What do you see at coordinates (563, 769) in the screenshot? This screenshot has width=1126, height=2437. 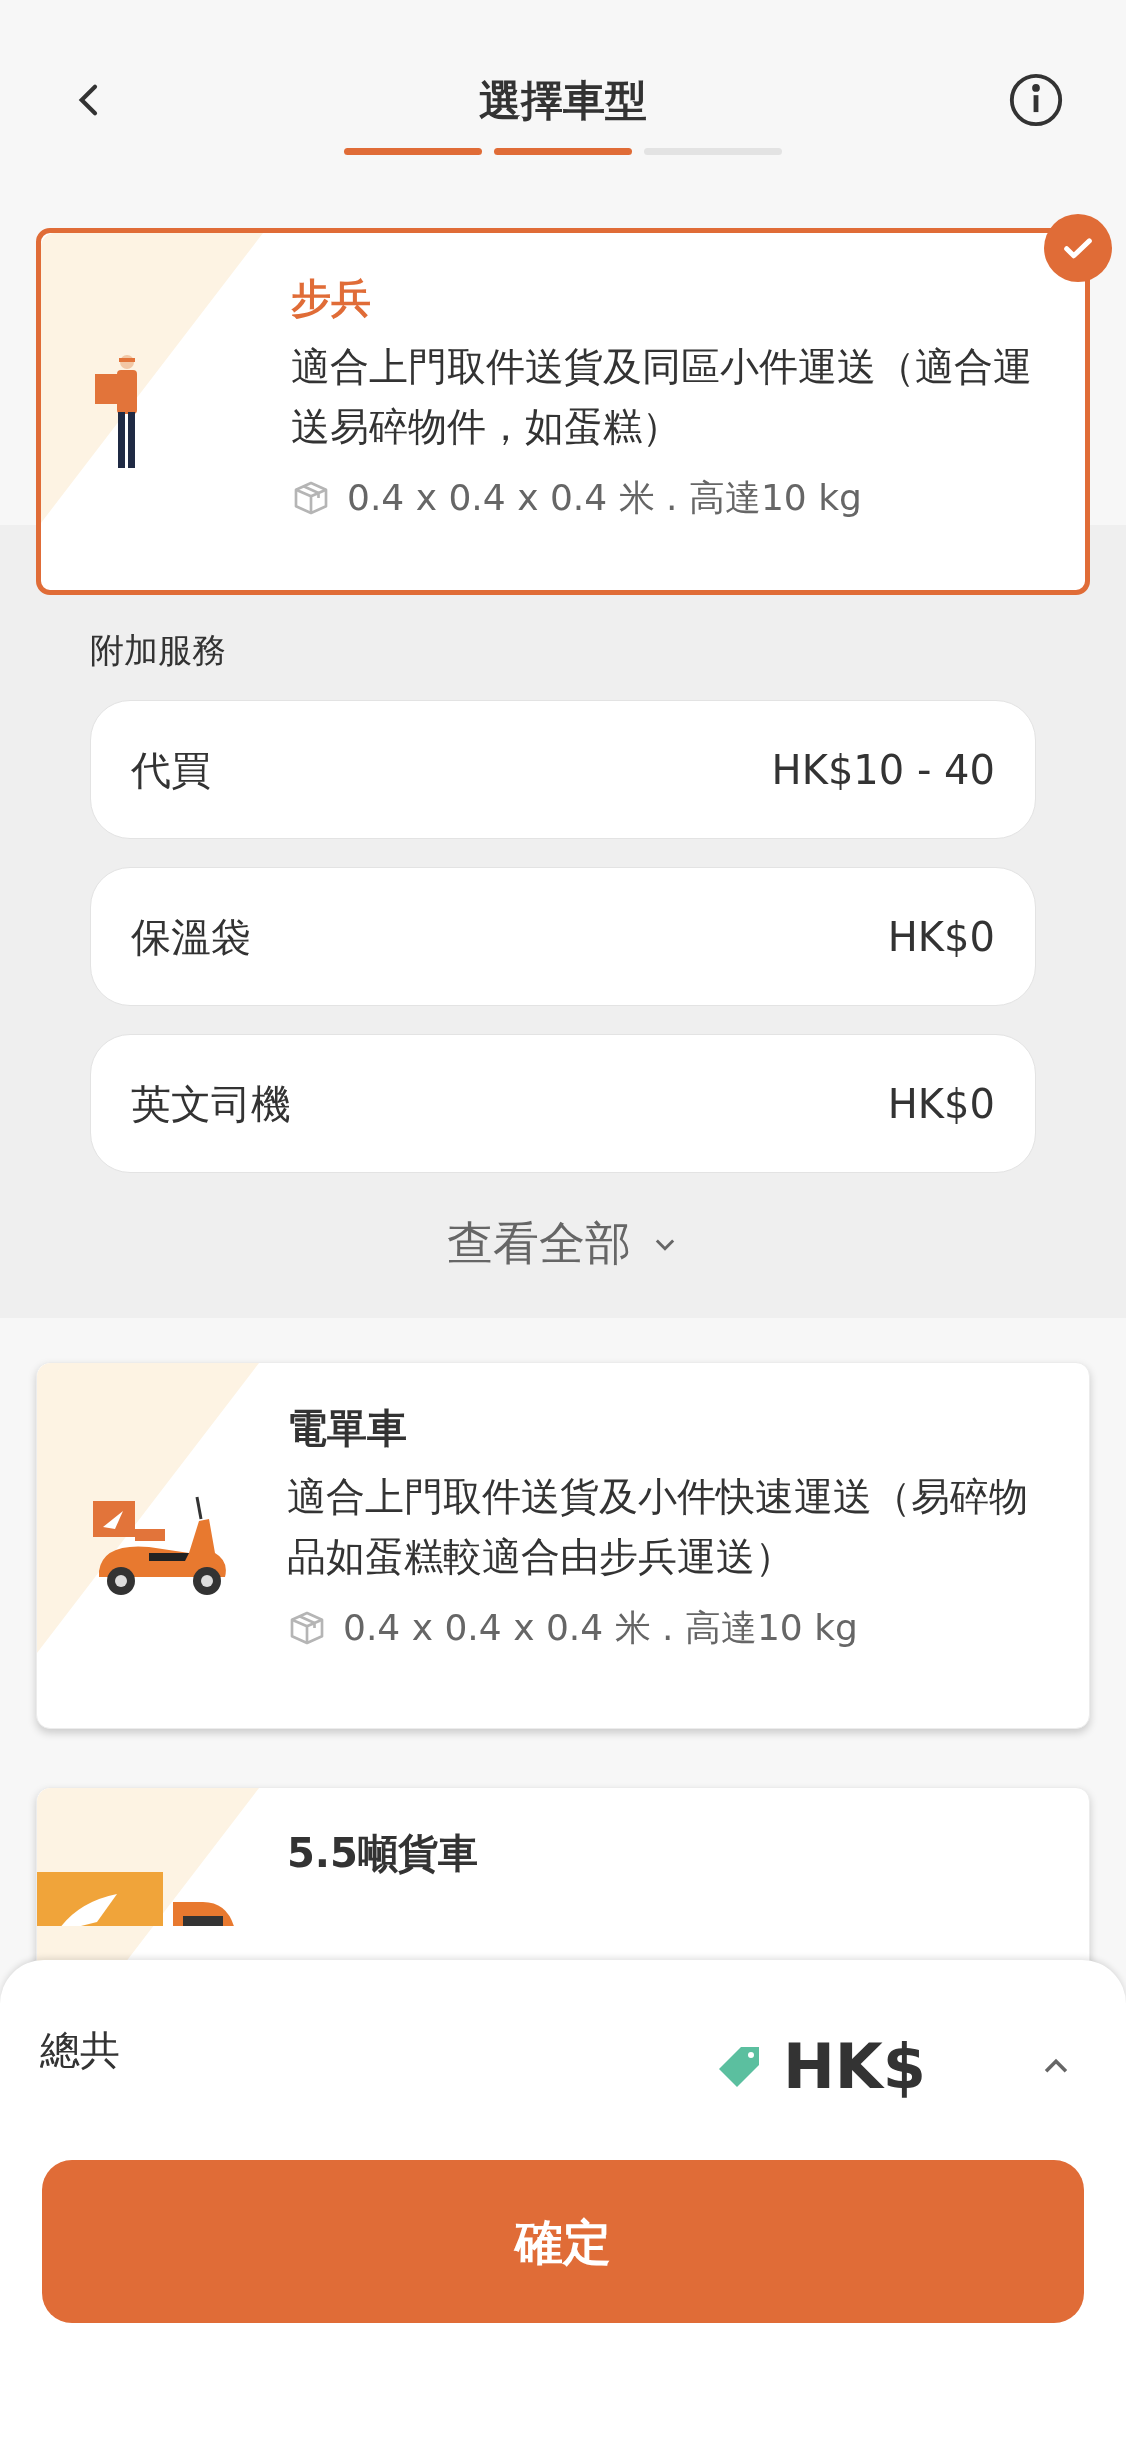 I see `service-row: 代買 HK$10 - 40` at bounding box center [563, 769].